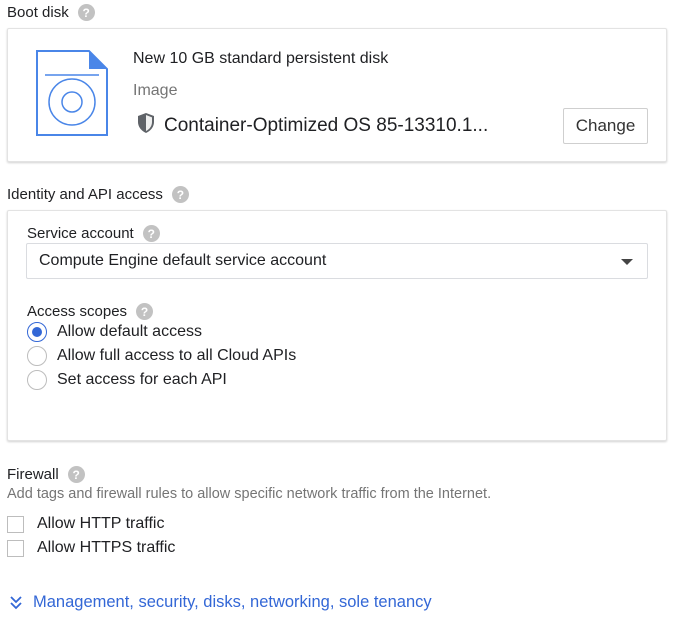 The height and width of the screenshot is (623, 674). What do you see at coordinates (76, 474) in the screenshot?
I see `firewall-help-icon: ?` at bounding box center [76, 474].